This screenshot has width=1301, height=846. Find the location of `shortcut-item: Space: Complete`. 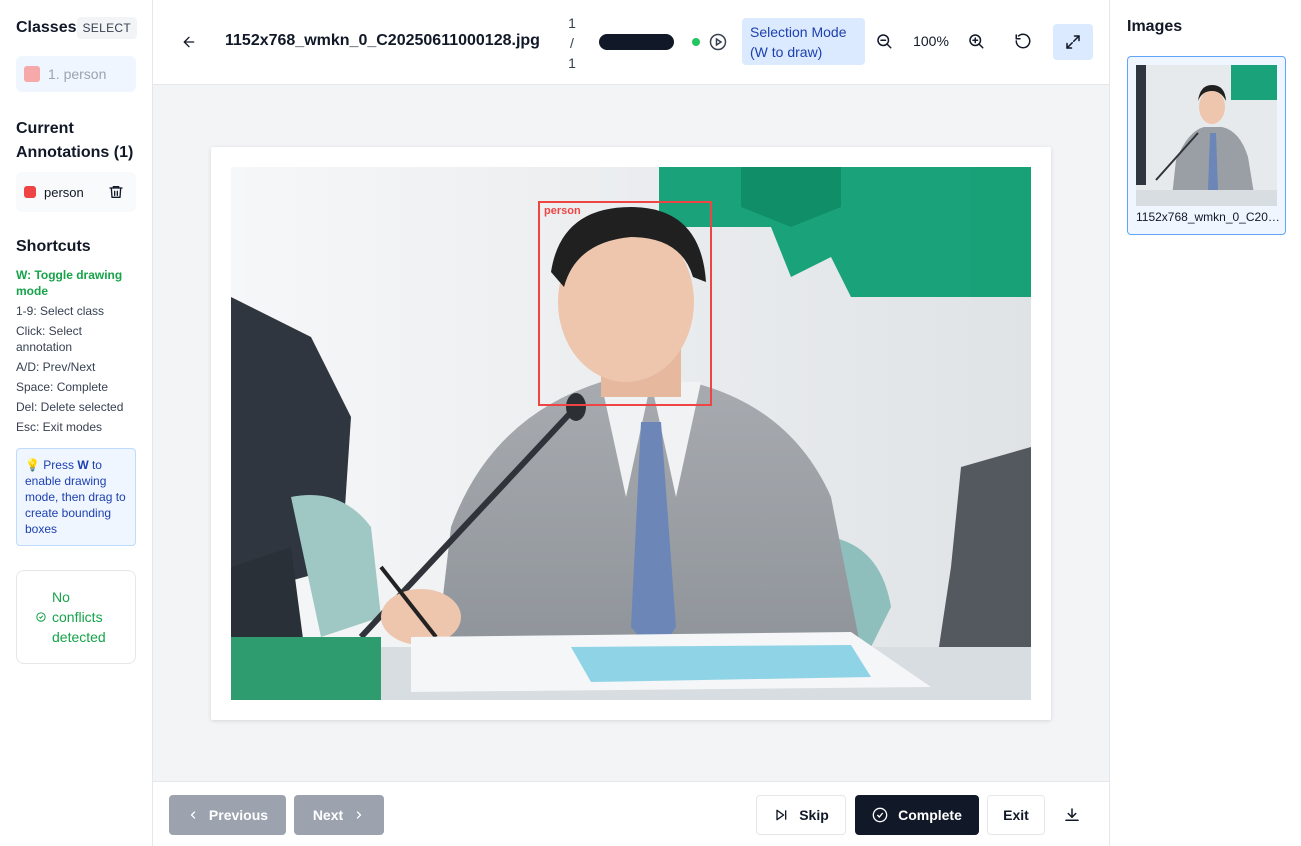

shortcut-item: Space: Complete is located at coordinates (62, 387).